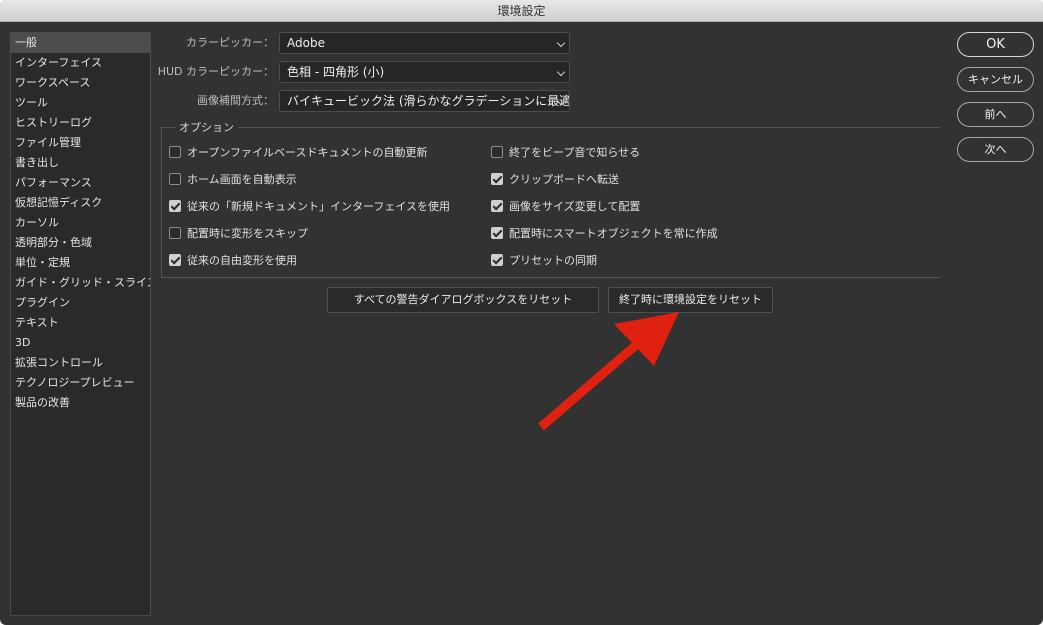  I want to click on sidebar-item-file-handling: ファイル管理, so click(80, 143).